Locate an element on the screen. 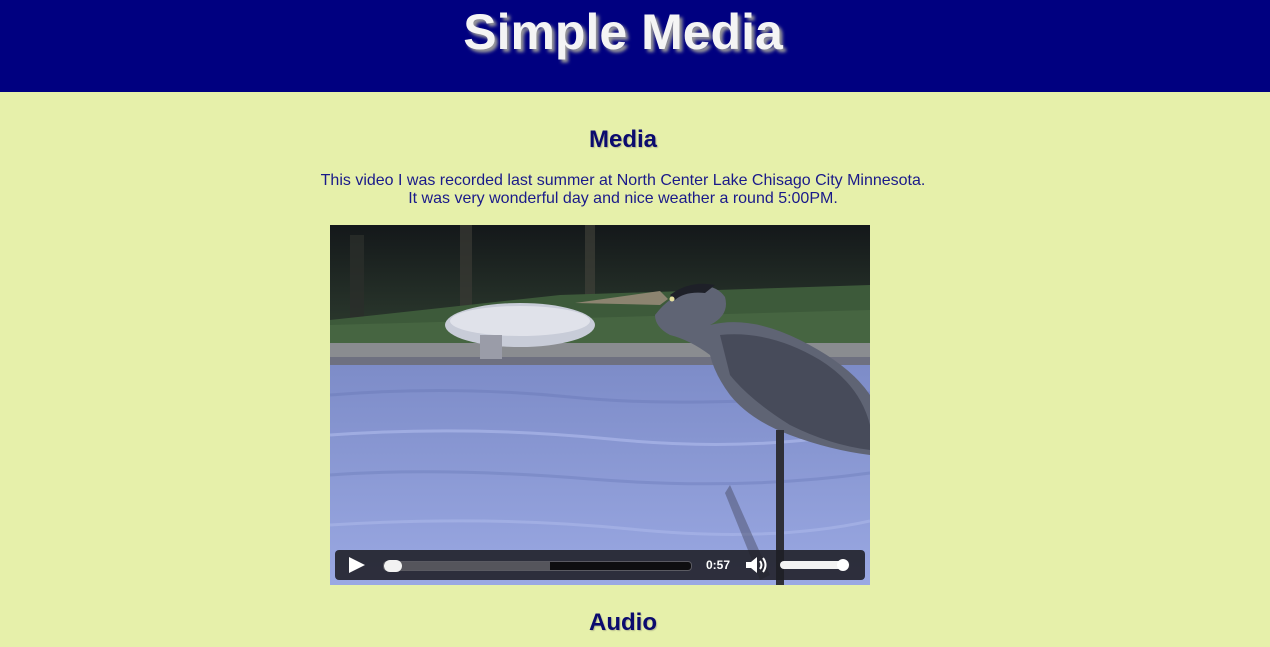 This screenshot has height=647, width=1270. time-display: 0:57 is located at coordinates (718, 565).